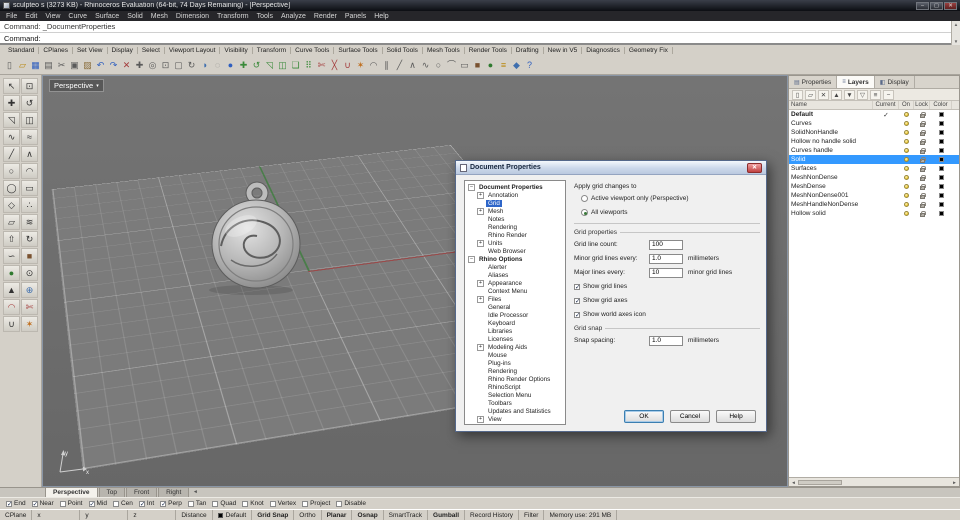  What do you see at coordinates (862, 94) in the screenshot?
I see `filter-layers-icon: ▽` at bounding box center [862, 94].